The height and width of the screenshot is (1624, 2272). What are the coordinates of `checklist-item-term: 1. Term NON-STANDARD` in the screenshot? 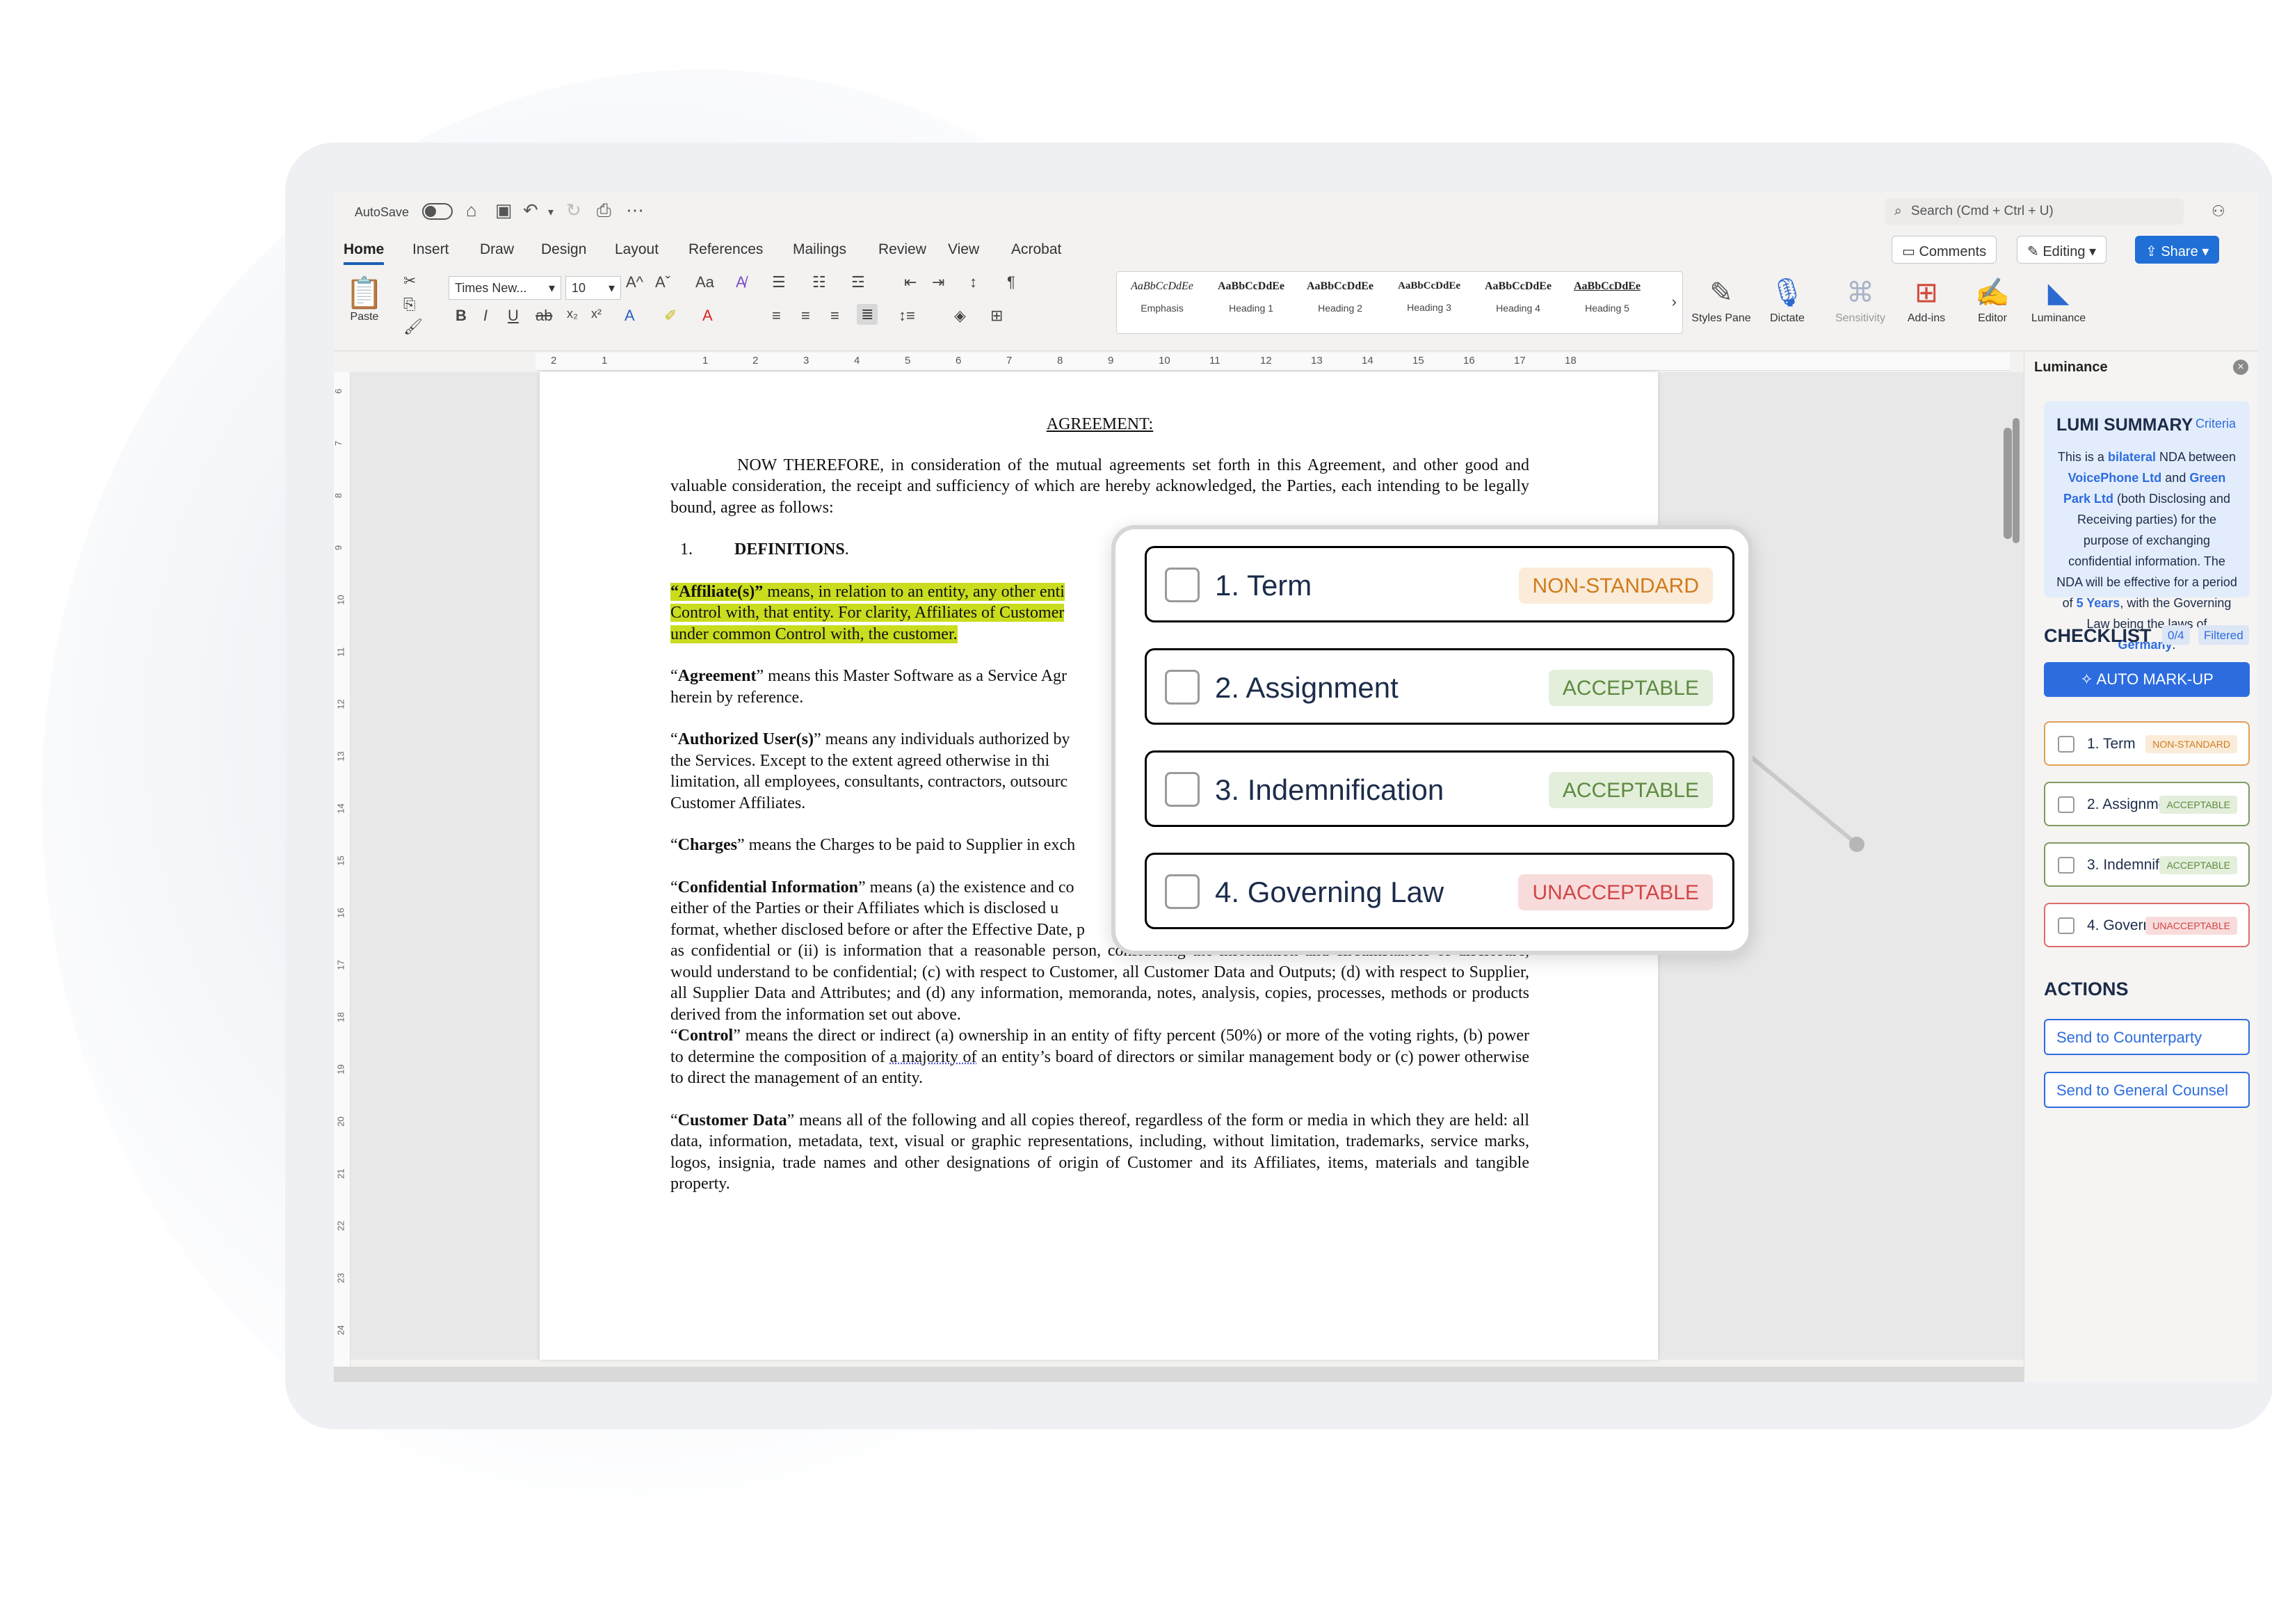 It's located at (2147, 743).